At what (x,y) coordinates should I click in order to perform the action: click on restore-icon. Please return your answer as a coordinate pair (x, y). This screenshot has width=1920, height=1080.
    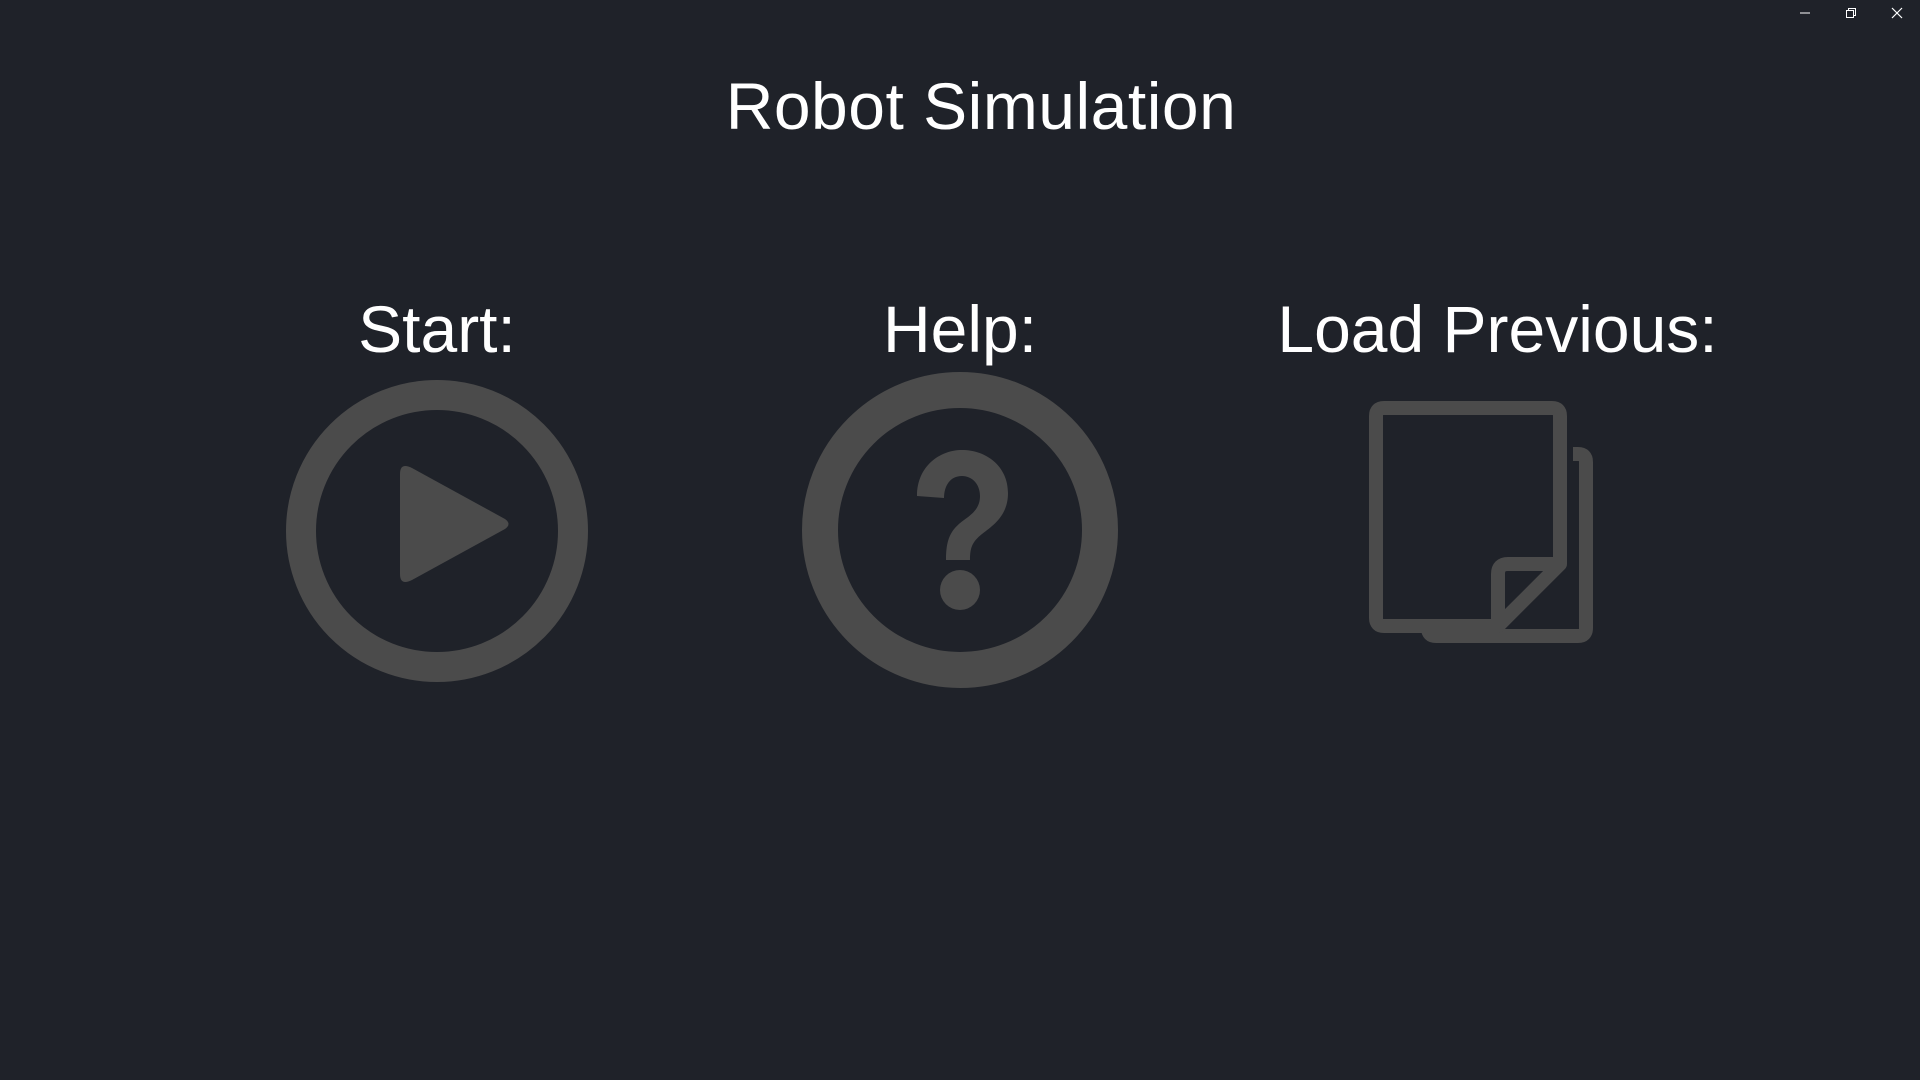
    Looking at the image, I should click on (1851, 13).